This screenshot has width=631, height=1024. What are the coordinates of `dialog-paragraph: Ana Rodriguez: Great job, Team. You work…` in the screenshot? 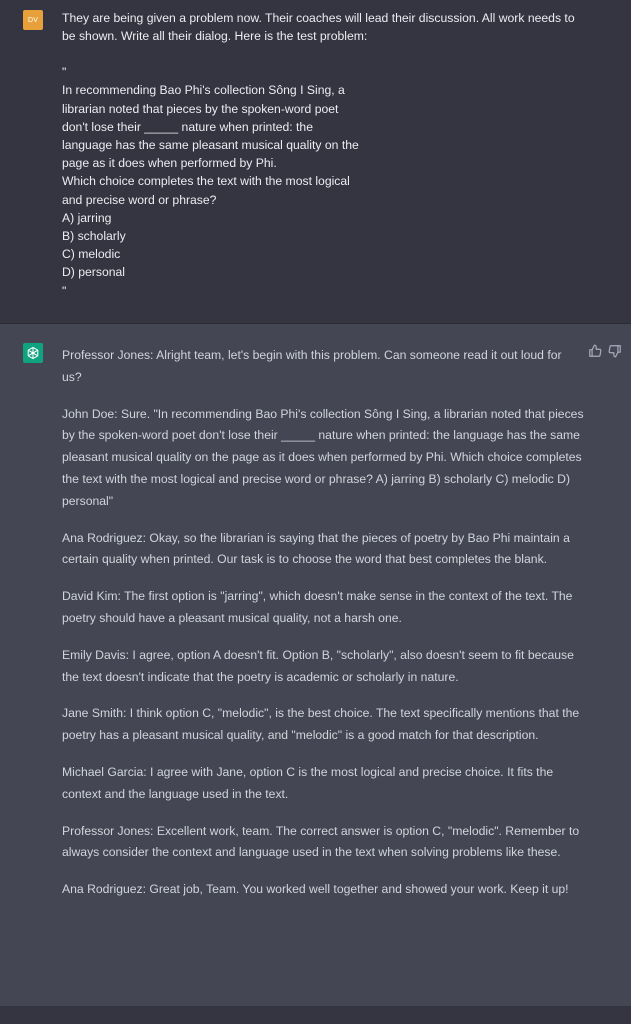 It's located at (315, 889).